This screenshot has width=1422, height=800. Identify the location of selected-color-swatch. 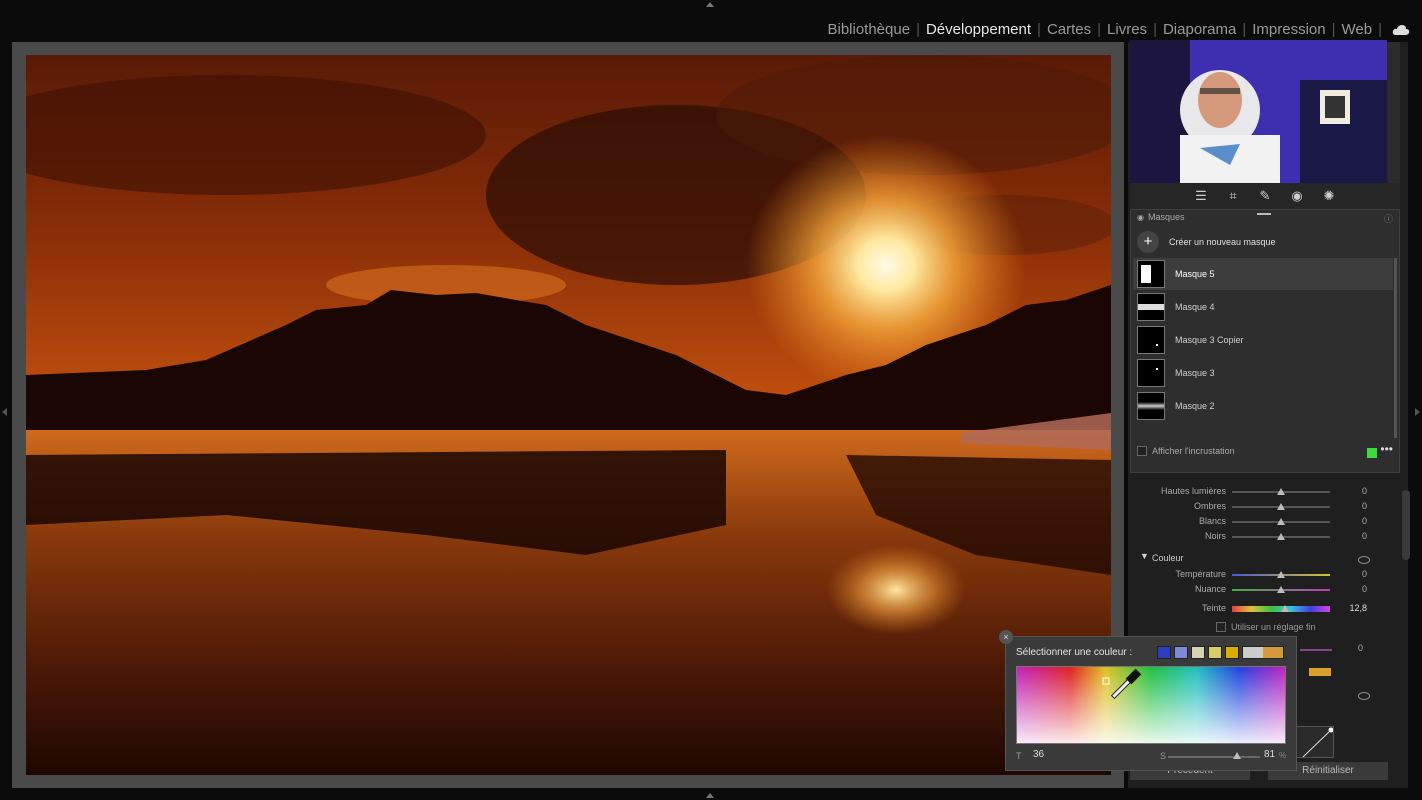
(1320, 672).